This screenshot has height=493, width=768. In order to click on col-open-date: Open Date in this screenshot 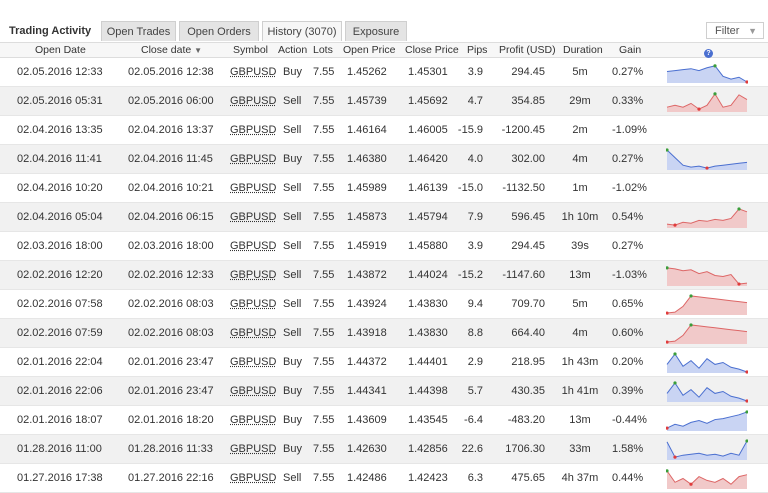, I will do `click(60, 50)`.